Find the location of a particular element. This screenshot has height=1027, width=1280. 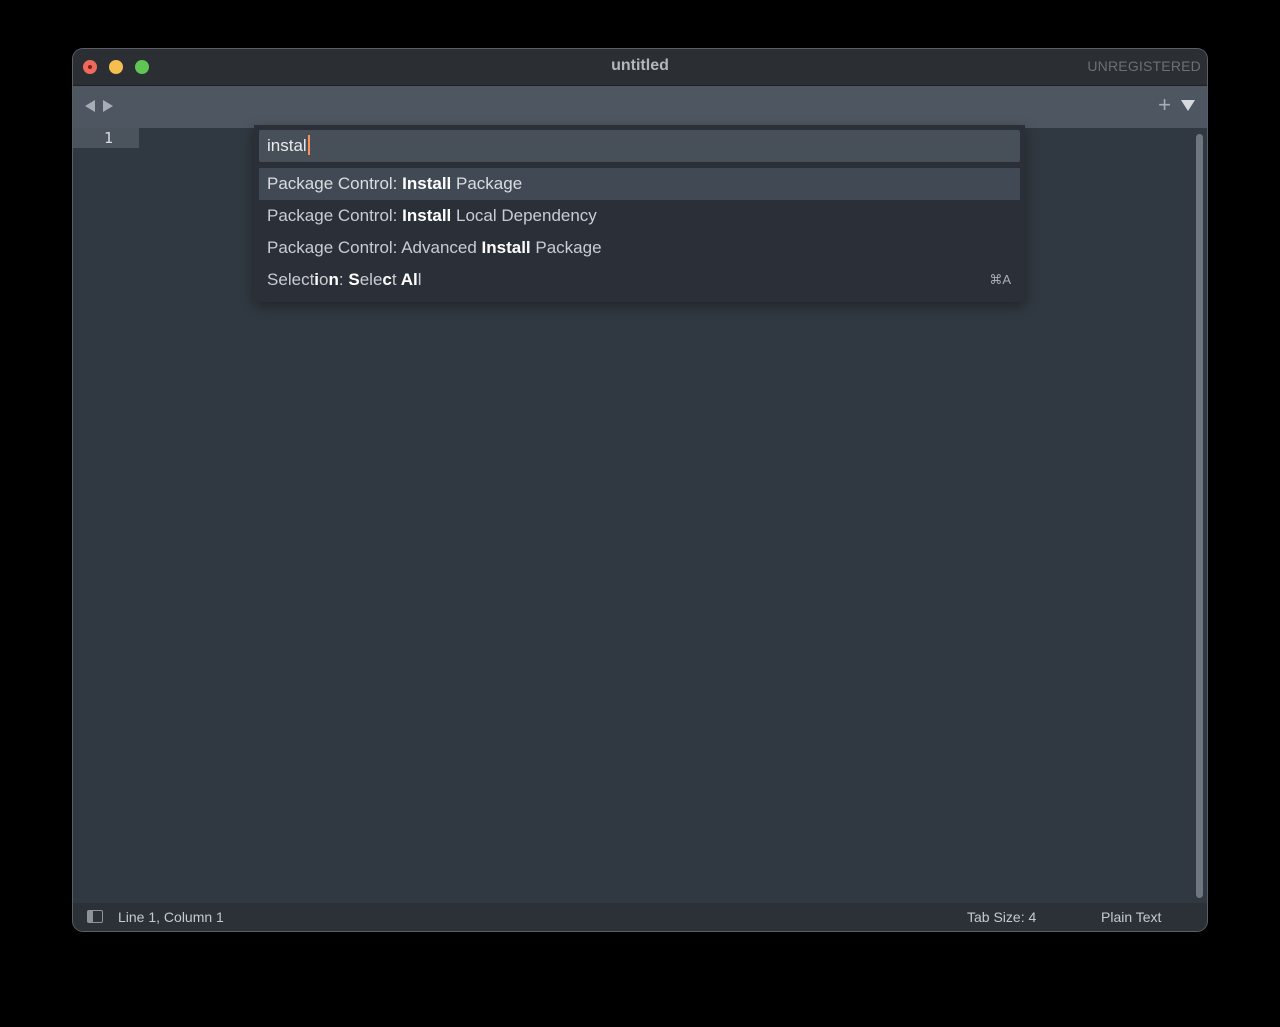

vertical-scrollbar is located at coordinates (1199, 516).